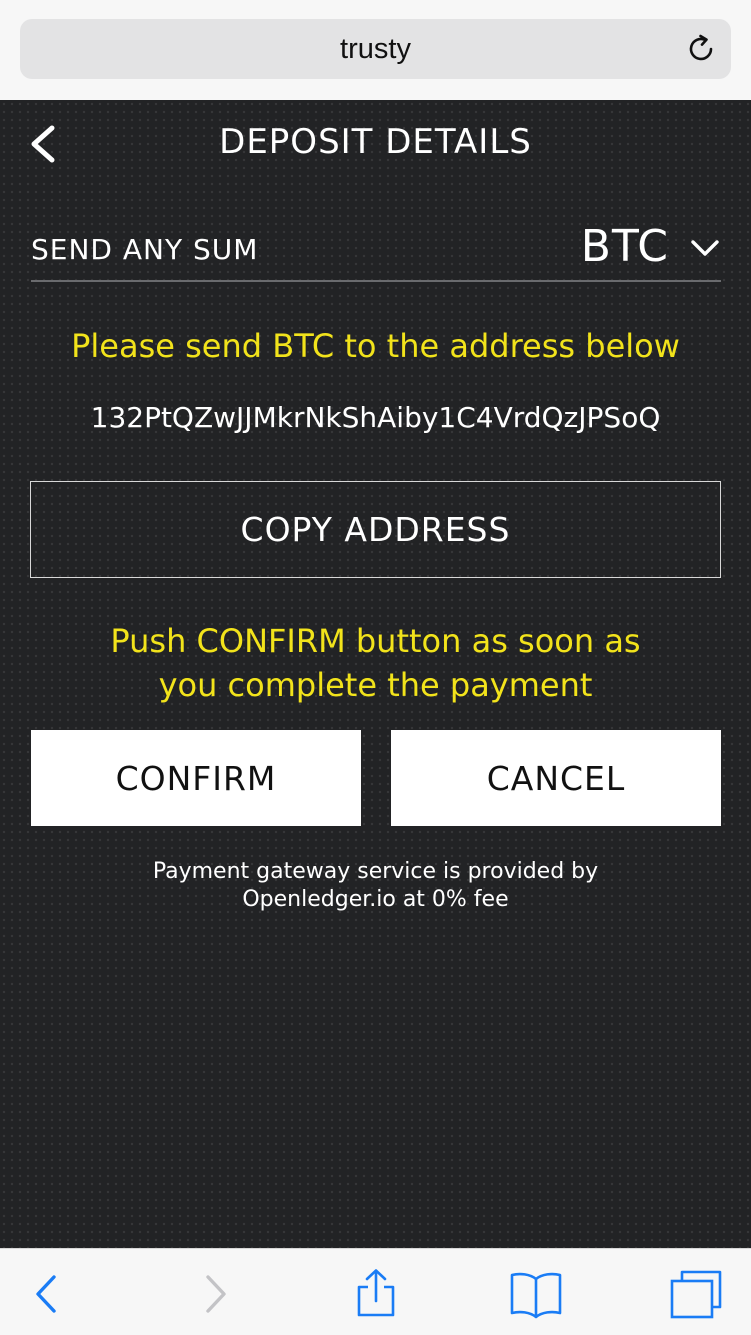  What do you see at coordinates (145, 249) in the screenshot?
I see `send-sum-label: SEND ANY SUM` at bounding box center [145, 249].